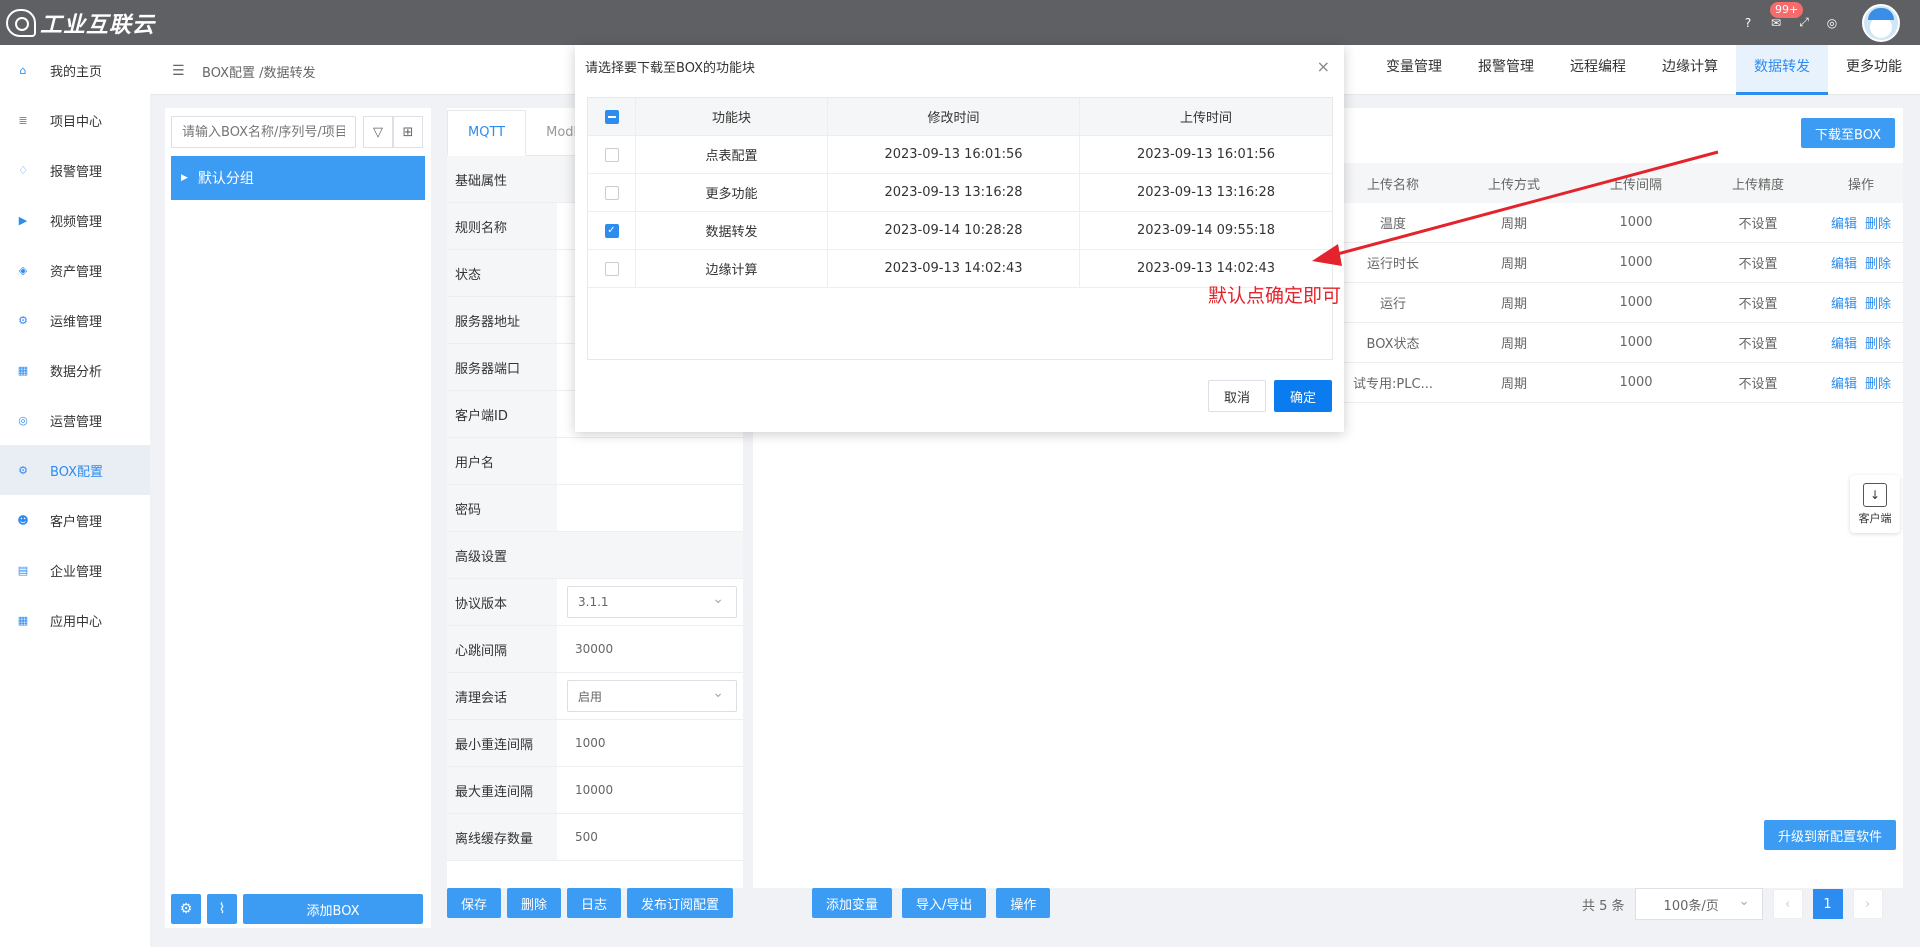  What do you see at coordinates (1804, 23) in the screenshot?
I see `fullscreen-icon: ⤢` at bounding box center [1804, 23].